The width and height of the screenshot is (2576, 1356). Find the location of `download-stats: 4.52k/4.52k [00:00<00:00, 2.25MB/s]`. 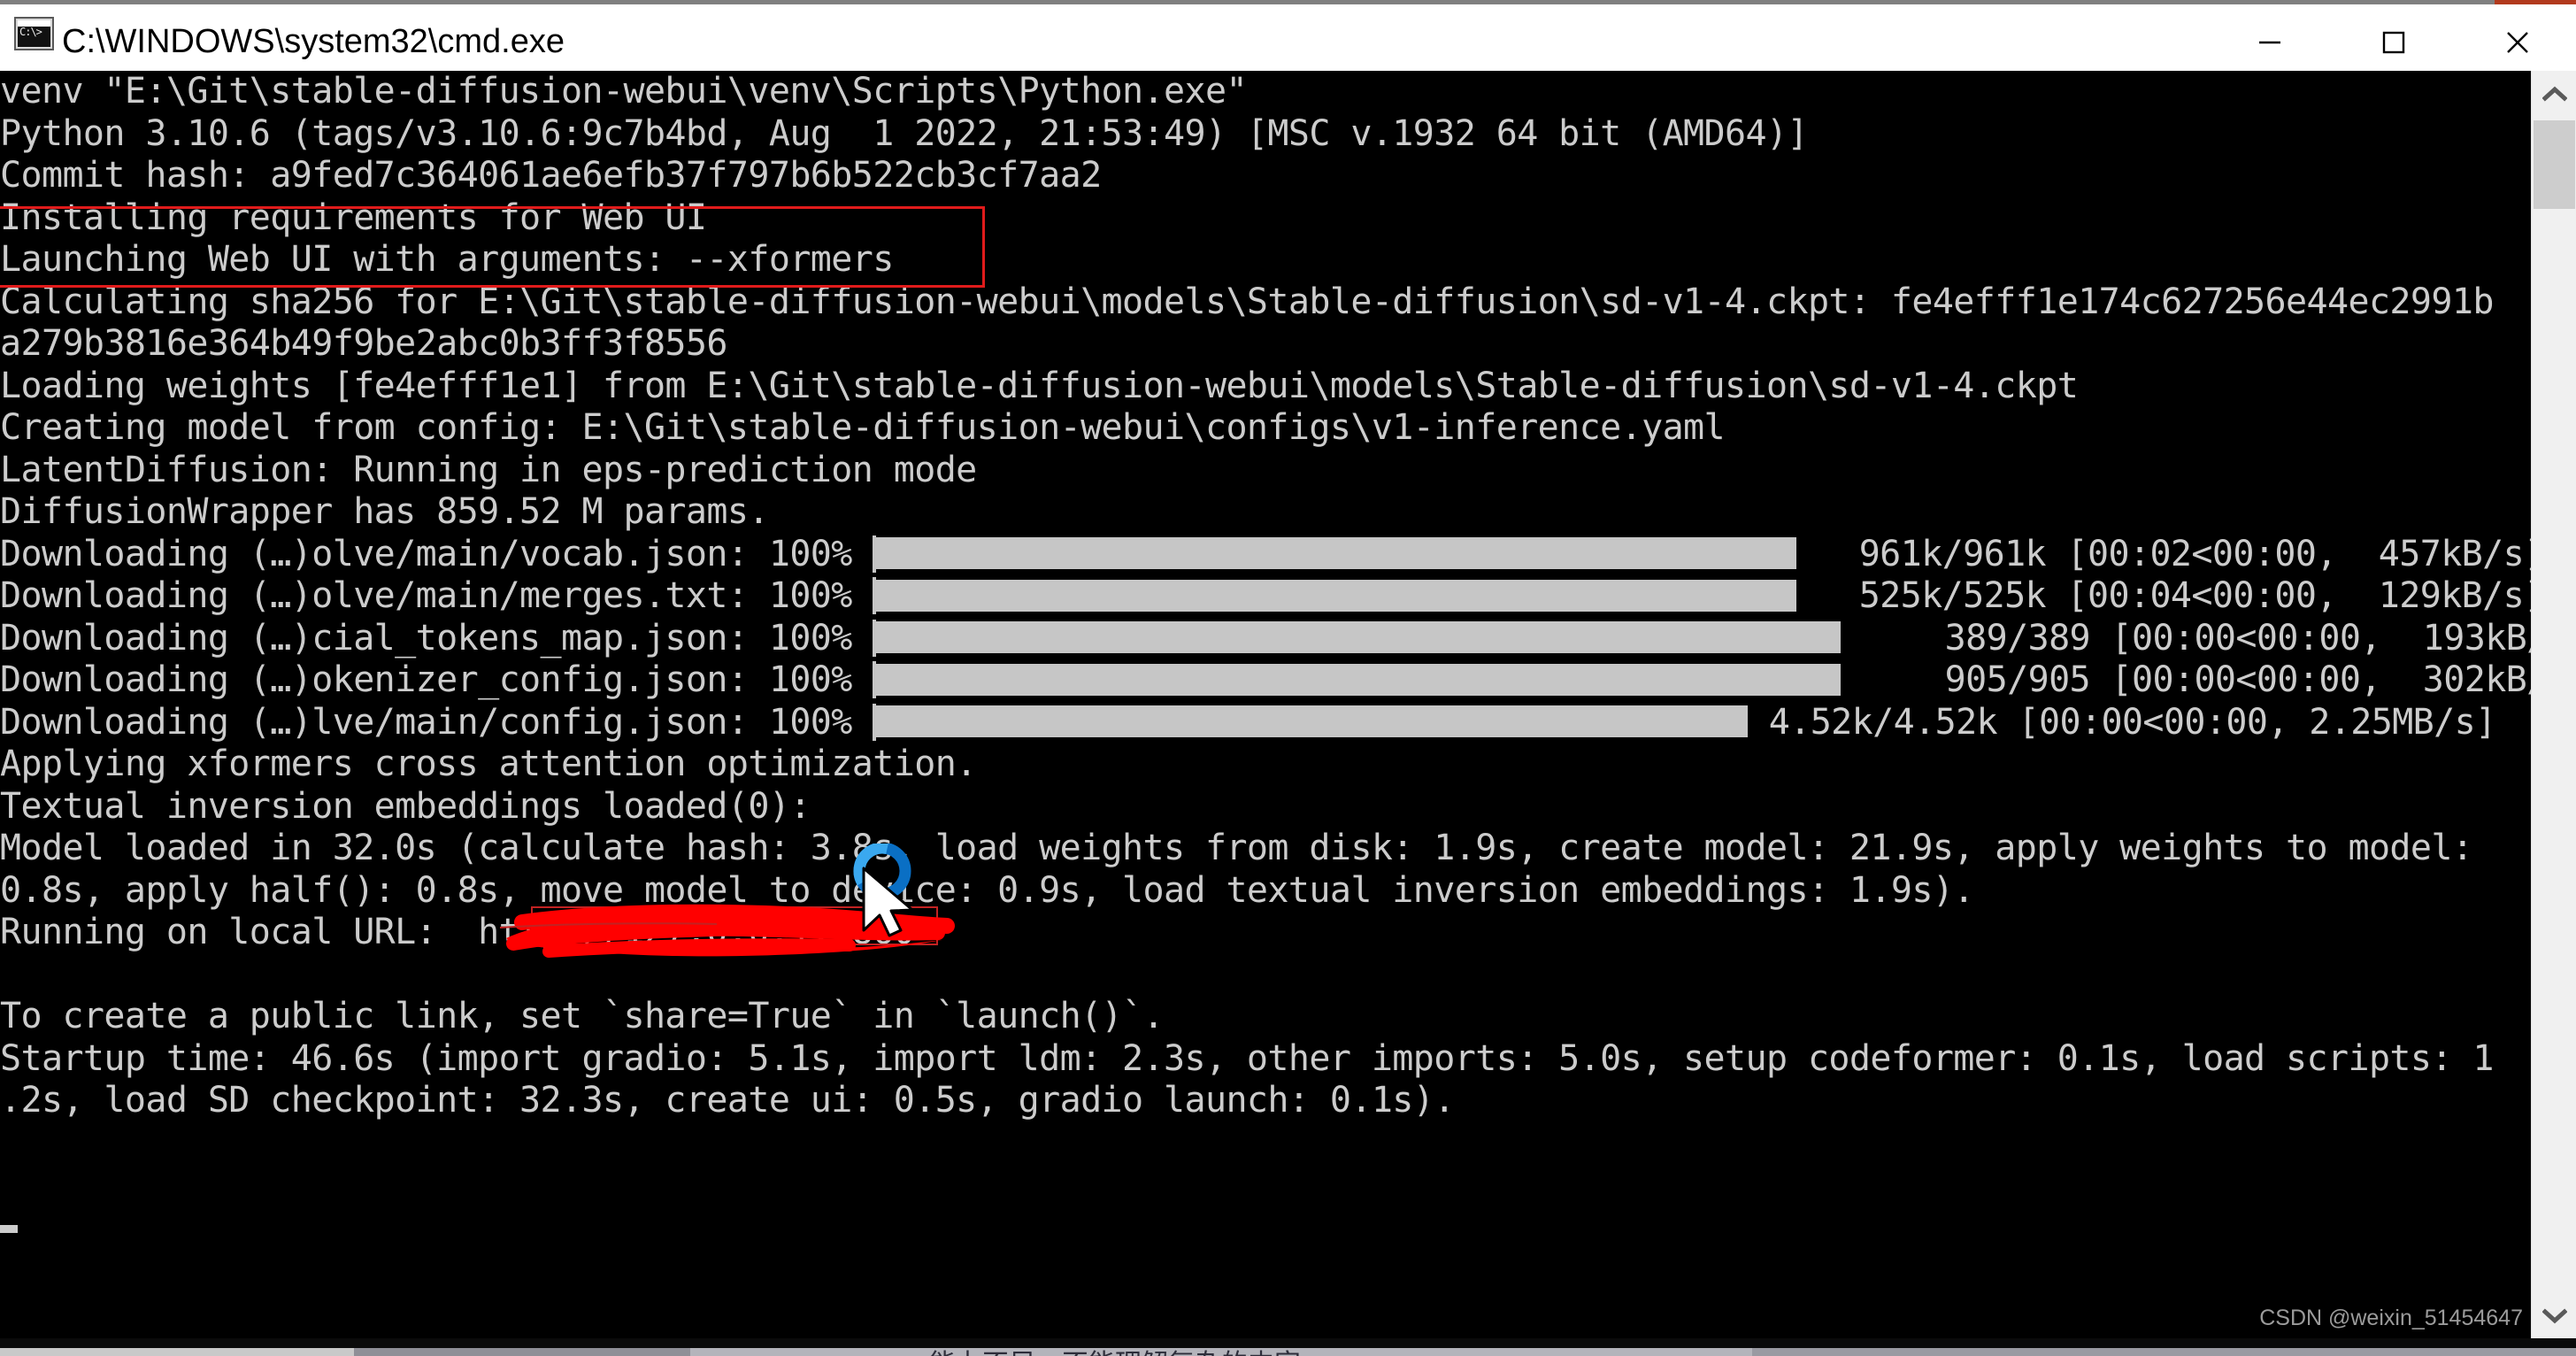

download-stats: 4.52k/4.52k [00:00<00:00, 2.25MB/s] is located at coordinates (2122, 722).